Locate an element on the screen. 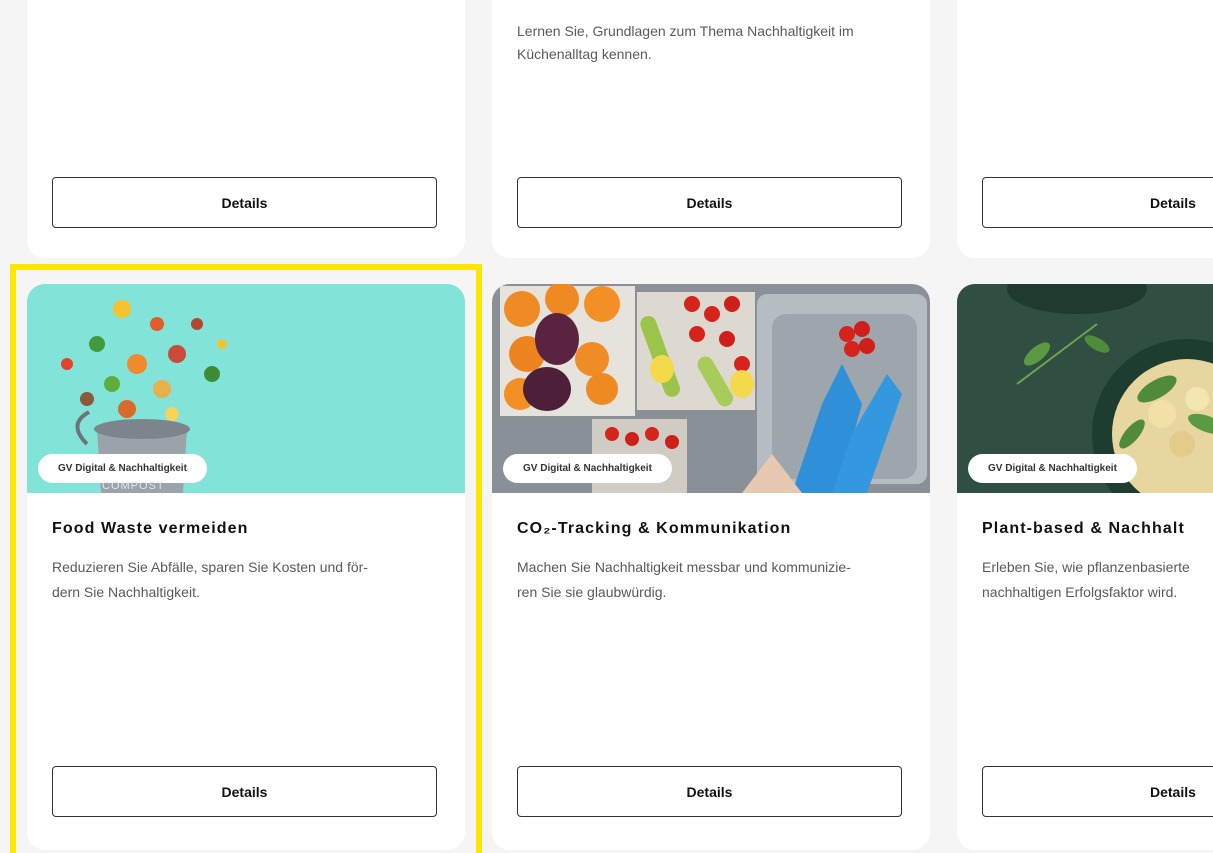 The image size is (1213, 853). card-image-plant-bowl: GV Digital & Nachhaltigkeit is located at coordinates (1085, 388).